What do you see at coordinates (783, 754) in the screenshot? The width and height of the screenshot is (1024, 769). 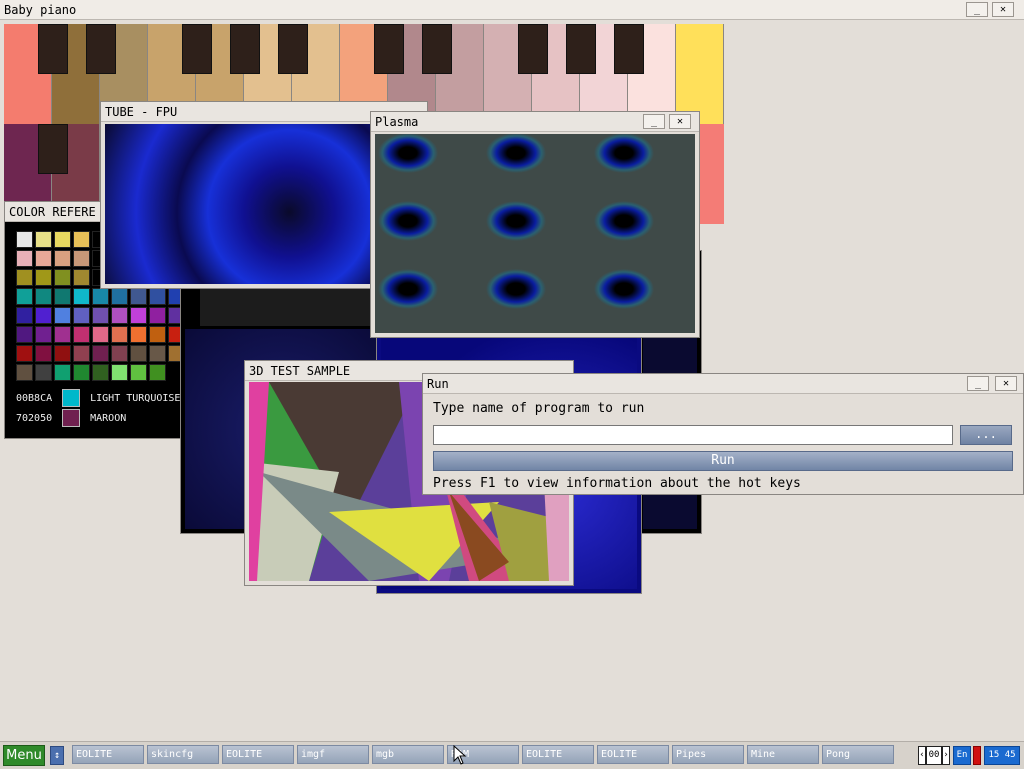 I see `task-button: Mine` at bounding box center [783, 754].